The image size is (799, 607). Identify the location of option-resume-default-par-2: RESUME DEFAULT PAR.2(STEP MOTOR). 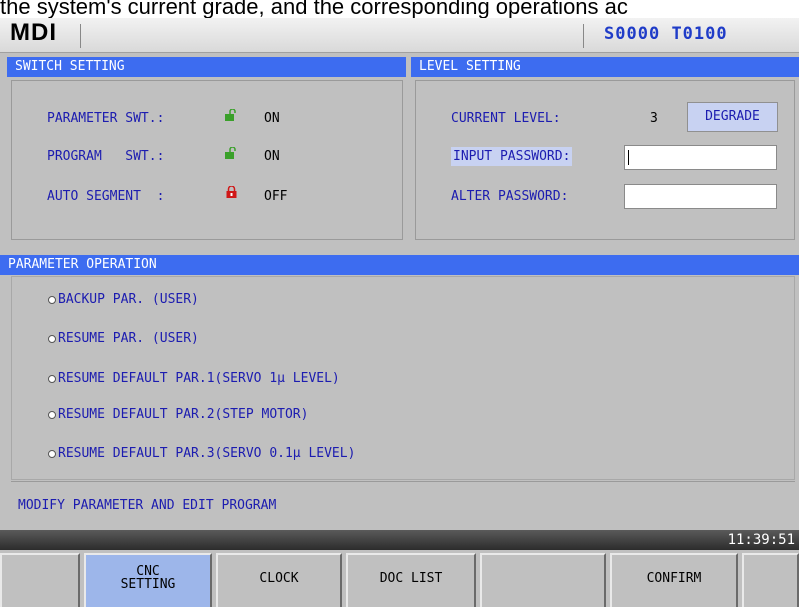
(178, 414).